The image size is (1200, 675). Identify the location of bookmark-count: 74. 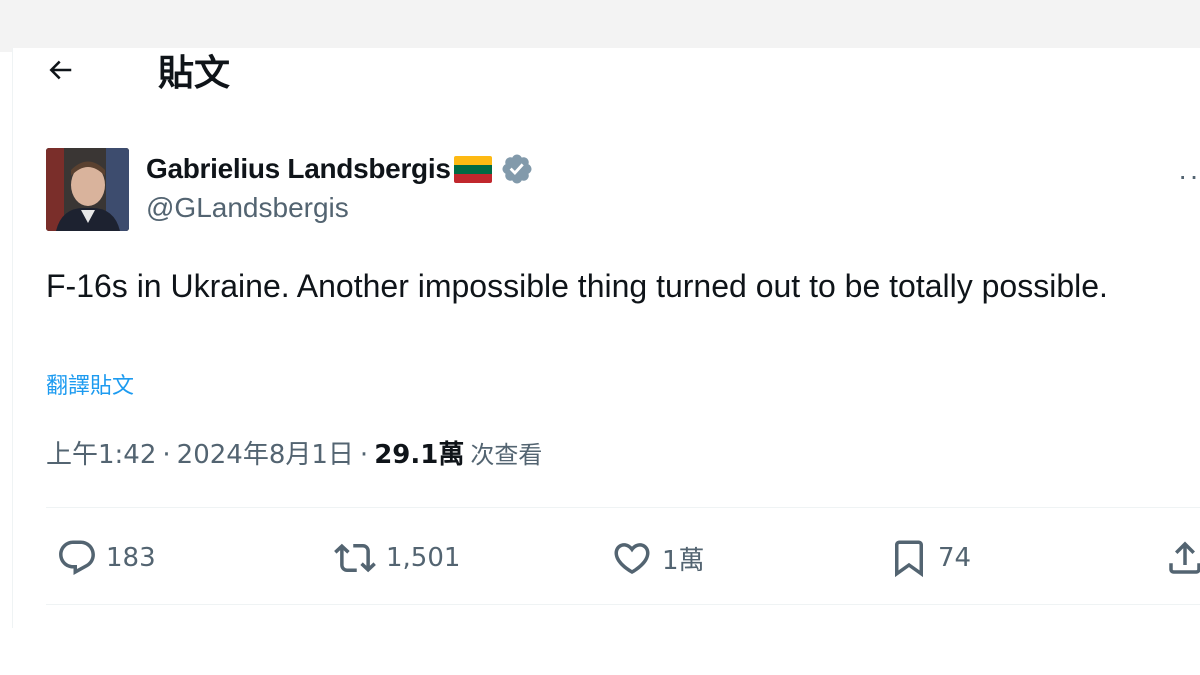
(955, 558).